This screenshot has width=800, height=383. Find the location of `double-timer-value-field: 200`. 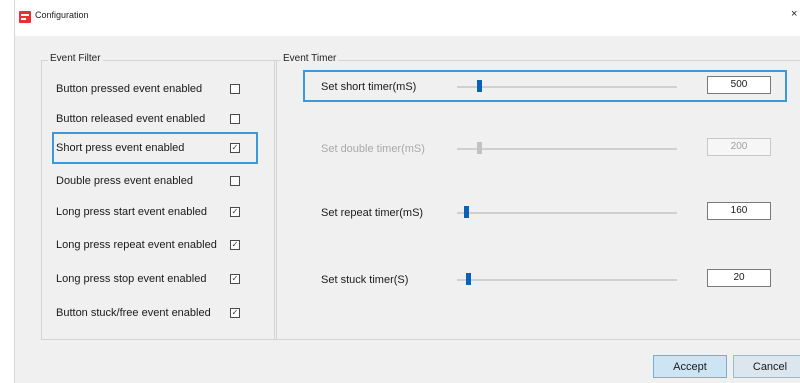

double-timer-value-field: 200 is located at coordinates (739, 147).